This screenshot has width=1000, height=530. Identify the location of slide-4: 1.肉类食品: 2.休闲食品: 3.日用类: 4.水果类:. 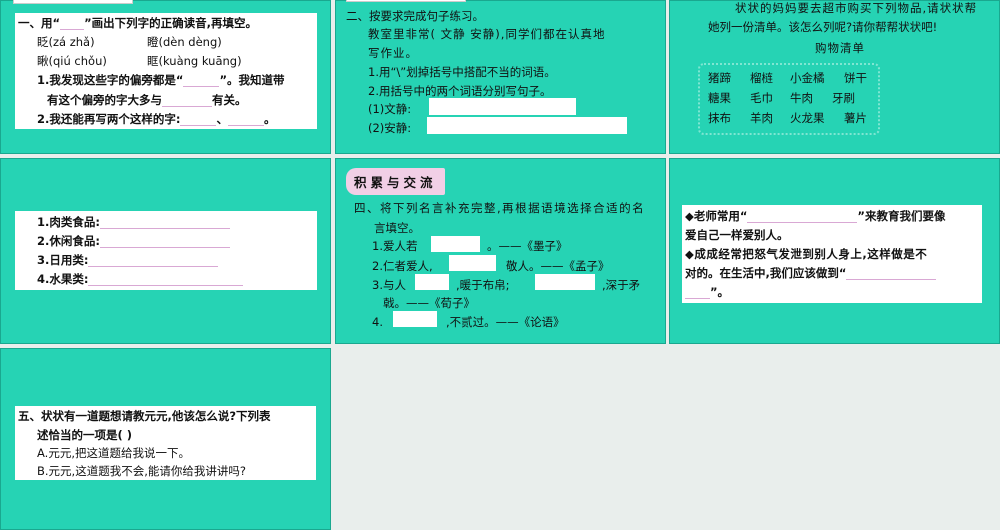
(165, 251).